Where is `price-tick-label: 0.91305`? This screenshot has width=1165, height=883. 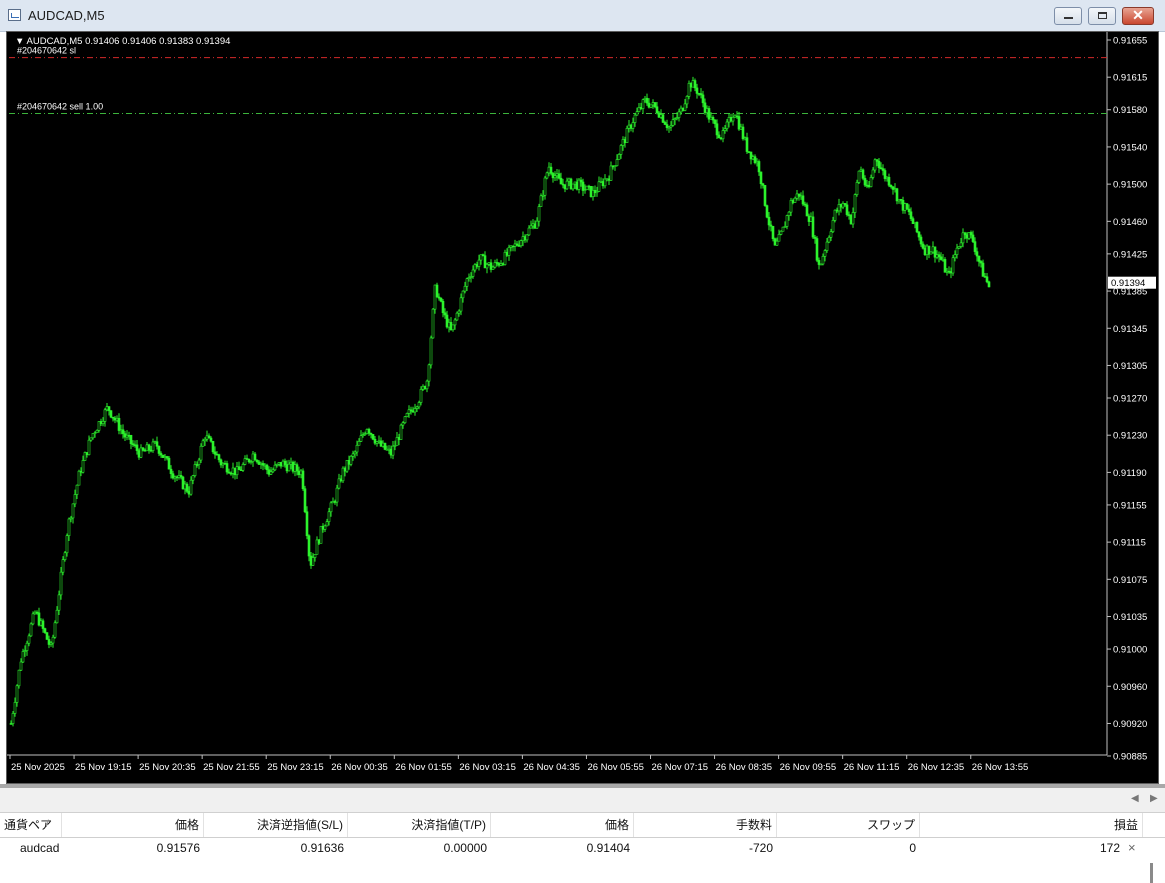 price-tick-label: 0.91305 is located at coordinates (1130, 366).